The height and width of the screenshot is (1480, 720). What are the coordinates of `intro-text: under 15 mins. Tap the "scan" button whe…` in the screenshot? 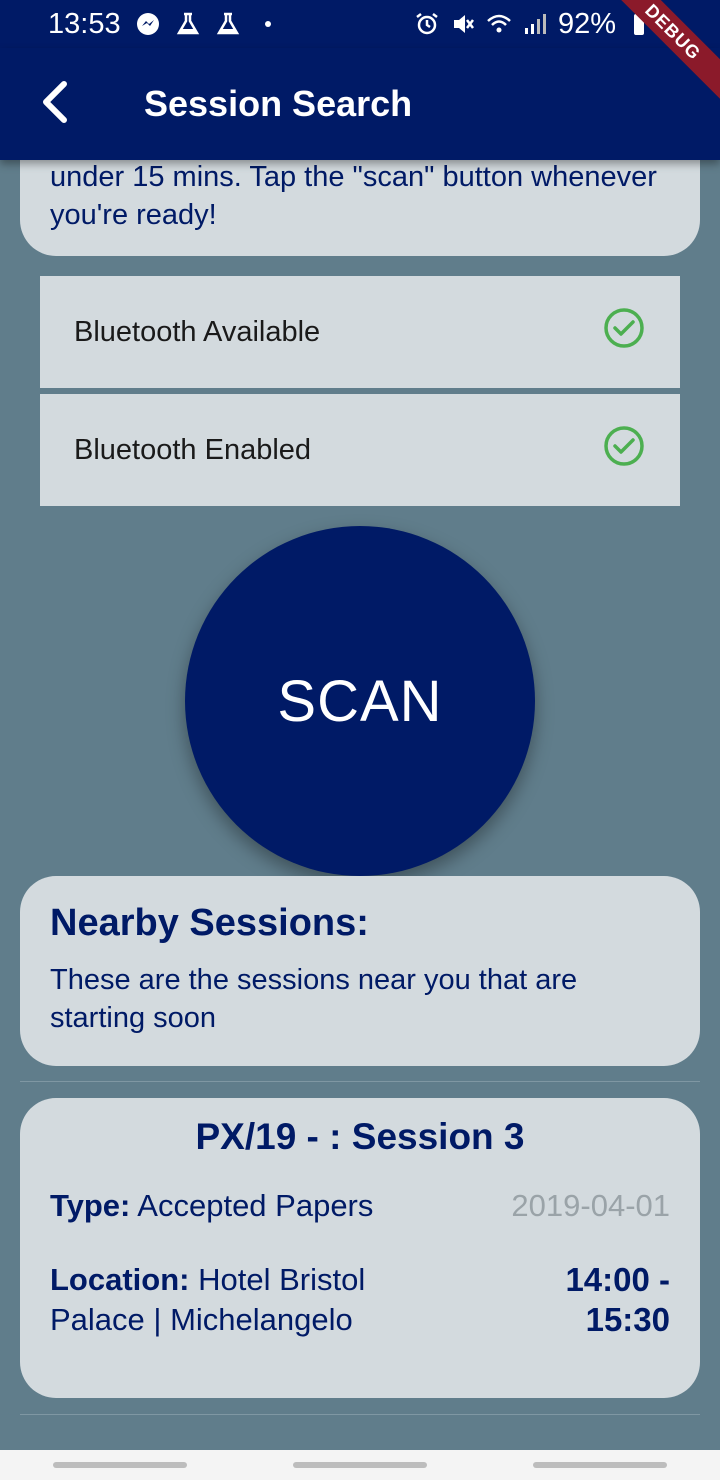 It's located at (353, 196).